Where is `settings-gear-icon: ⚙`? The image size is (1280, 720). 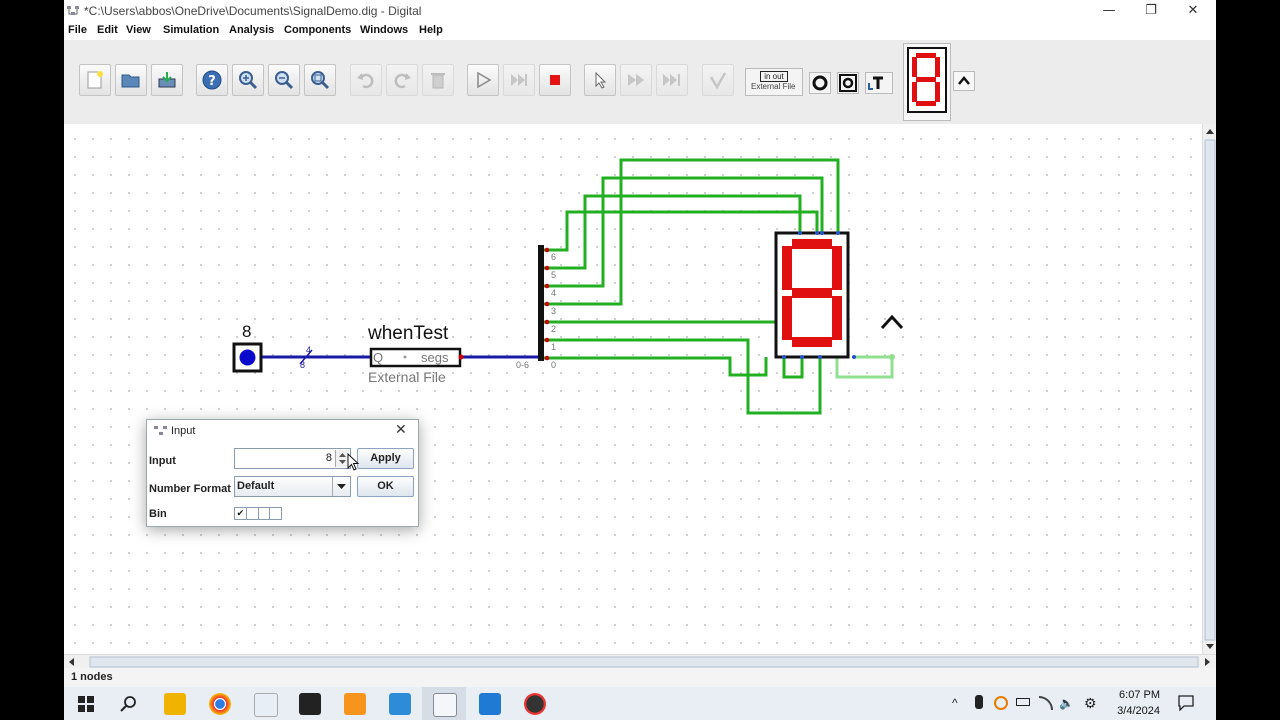 settings-gear-icon: ⚙ is located at coordinates (1090, 703).